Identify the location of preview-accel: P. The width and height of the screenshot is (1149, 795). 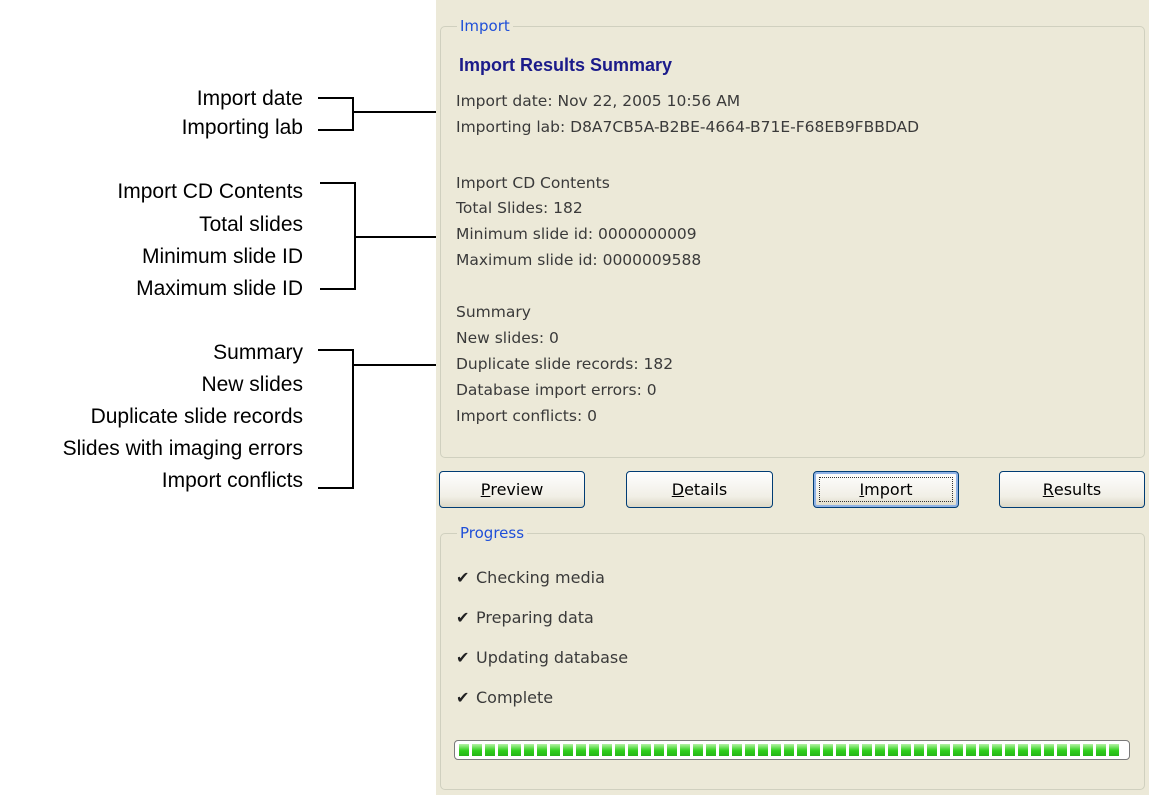
(485, 489).